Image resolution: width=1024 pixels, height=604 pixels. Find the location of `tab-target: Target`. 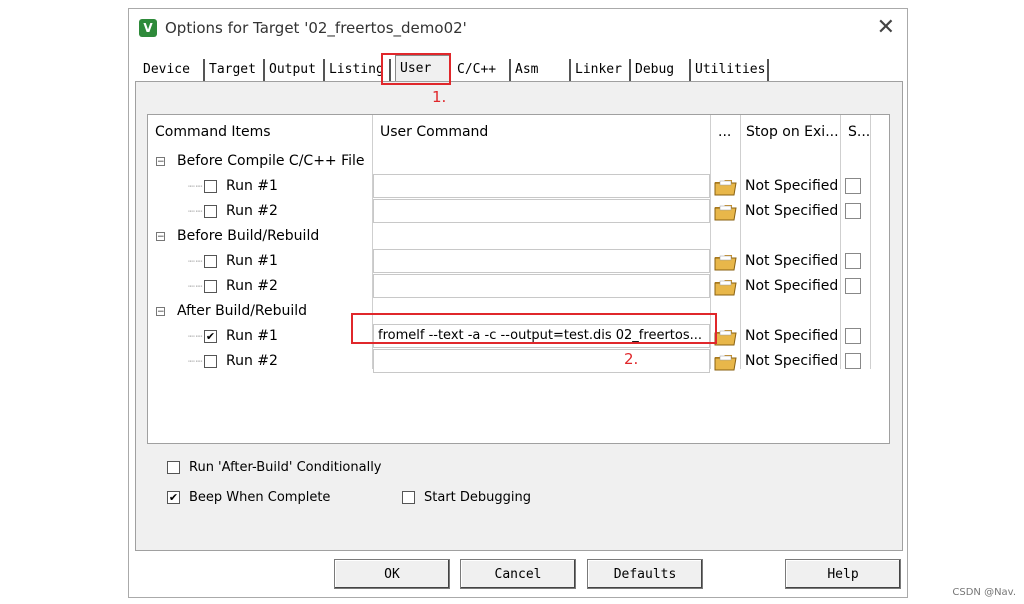

tab-target: Target is located at coordinates (235, 70).